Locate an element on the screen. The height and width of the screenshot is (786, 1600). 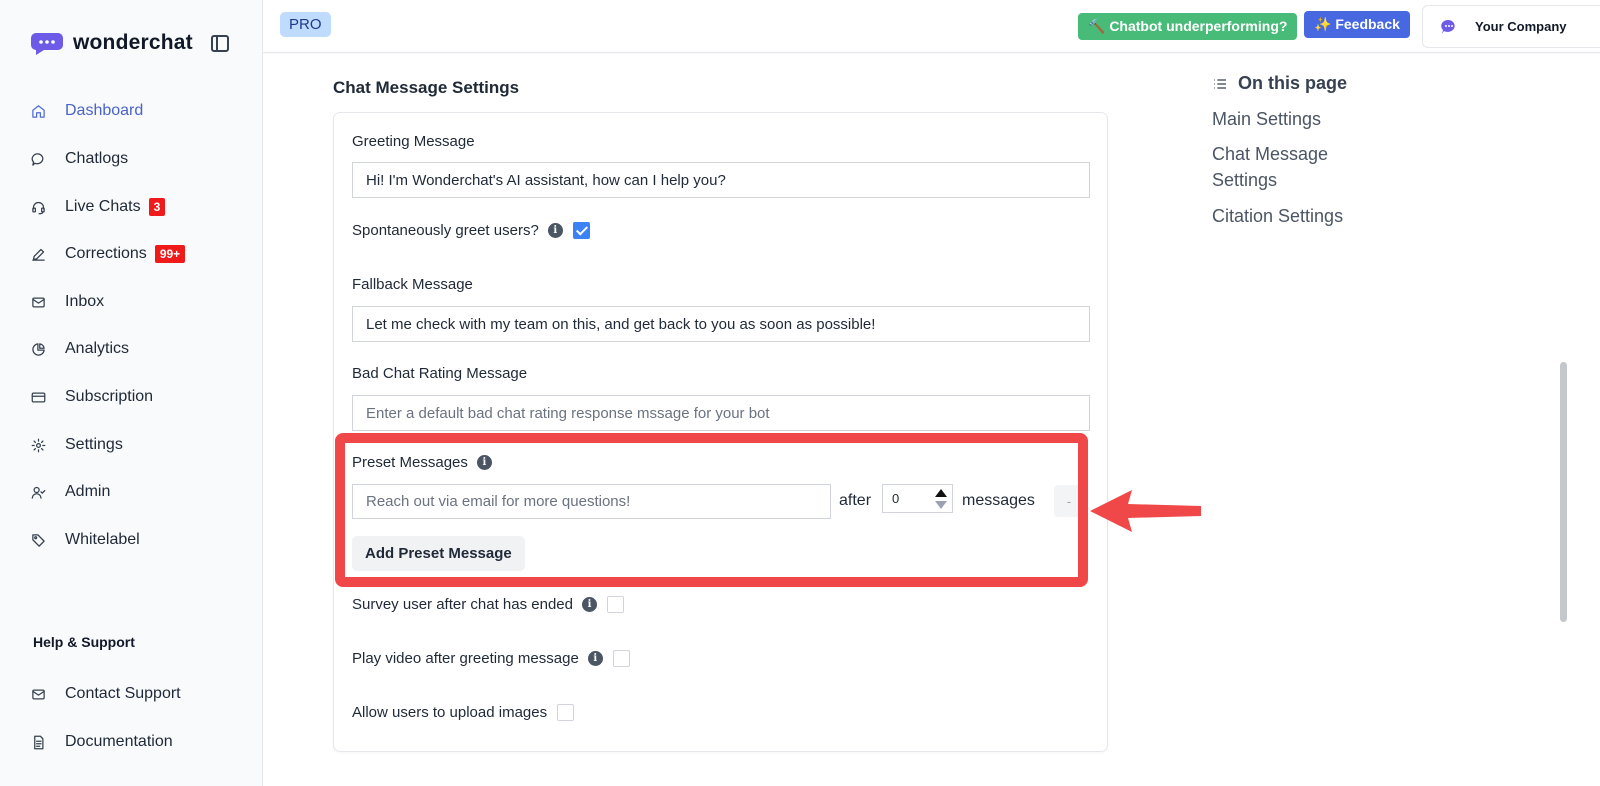
section-title: Chat Message Settings is located at coordinates (426, 87).